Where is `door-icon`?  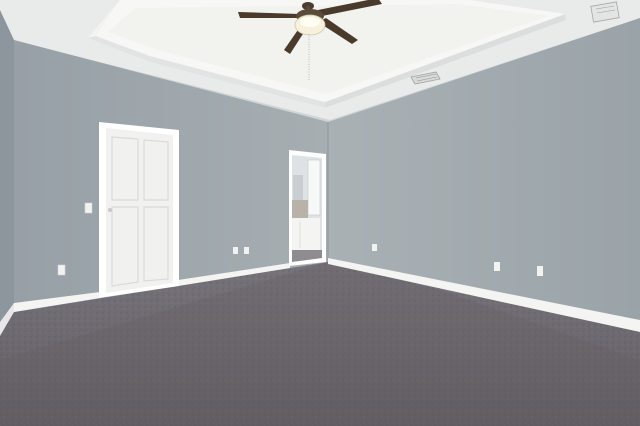 door-icon is located at coordinates (139, 210).